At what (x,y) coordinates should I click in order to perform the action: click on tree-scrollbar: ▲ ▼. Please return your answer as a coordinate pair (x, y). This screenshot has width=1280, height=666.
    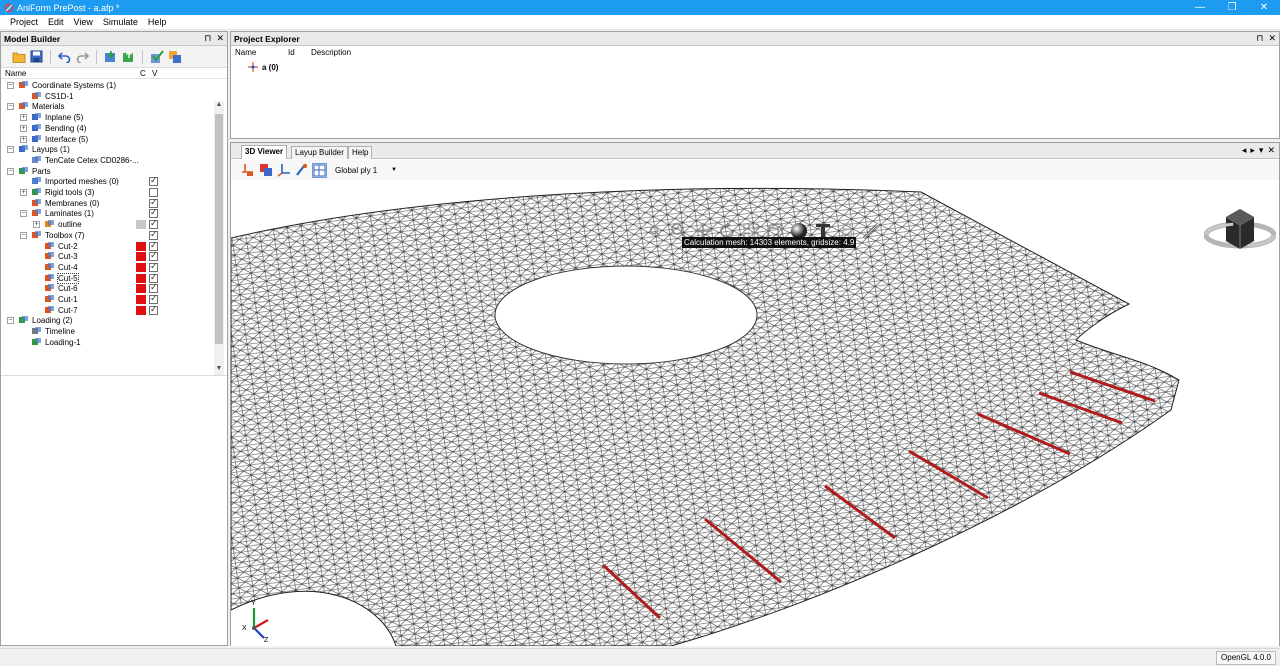
    Looking at the image, I should click on (219, 238).